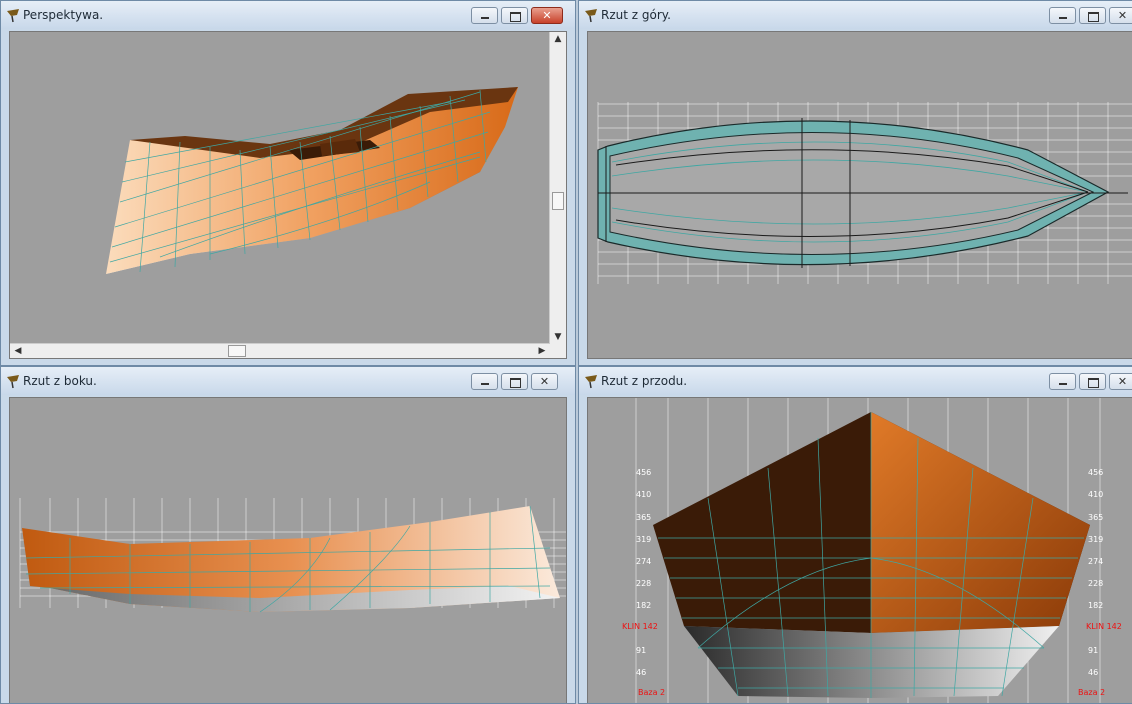 This screenshot has width=1132, height=704. I want to click on left-scale-319: 319, so click(644, 539).